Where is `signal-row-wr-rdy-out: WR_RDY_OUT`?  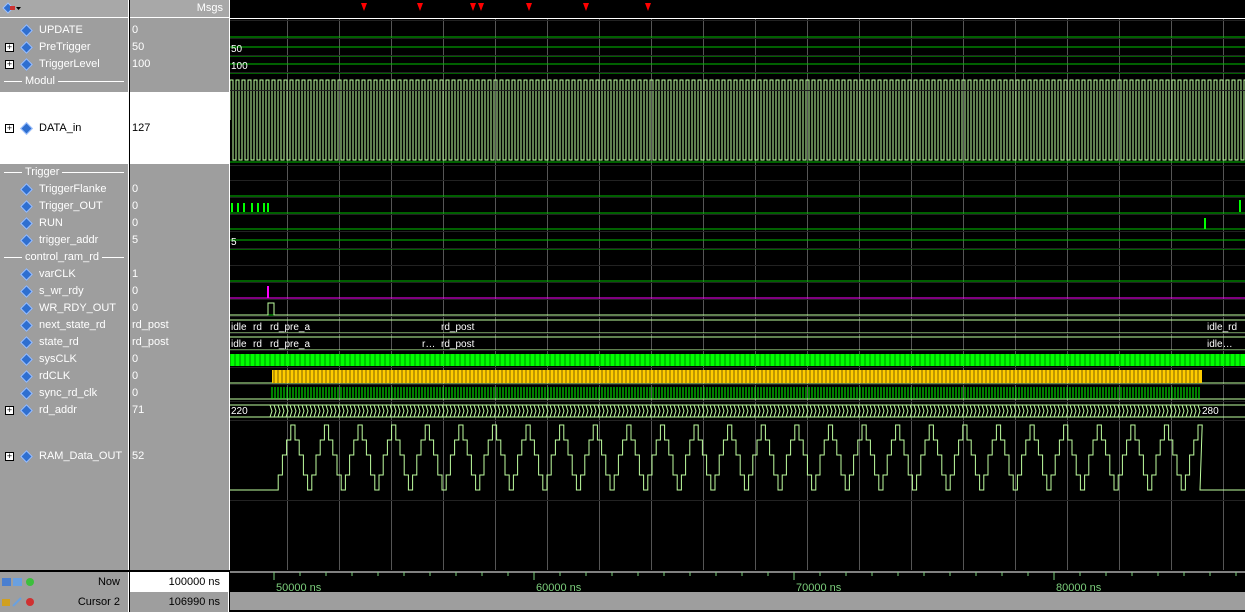 signal-row-wr-rdy-out: WR_RDY_OUT is located at coordinates (64, 308).